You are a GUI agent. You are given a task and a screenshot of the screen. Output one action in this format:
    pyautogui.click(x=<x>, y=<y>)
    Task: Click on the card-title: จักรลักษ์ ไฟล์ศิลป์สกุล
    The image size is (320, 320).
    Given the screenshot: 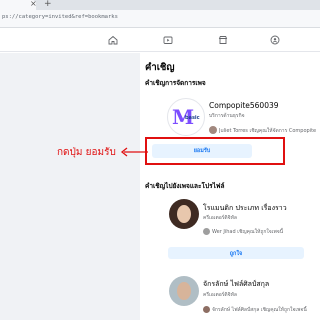 What is the action you would take?
    pyautogui.click(x=236, y=284)
    